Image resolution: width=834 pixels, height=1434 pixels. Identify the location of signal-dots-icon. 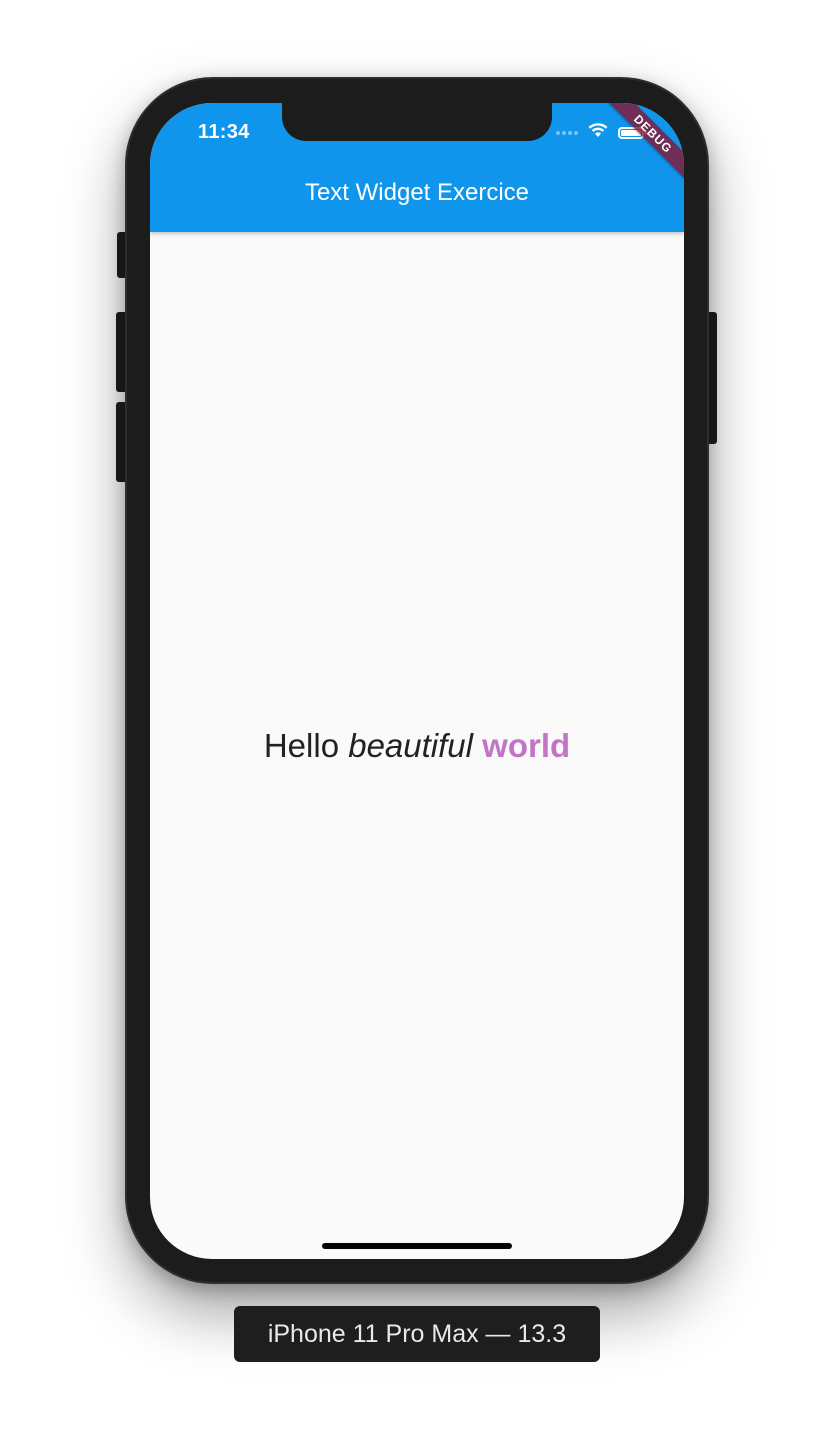
(567, 133).